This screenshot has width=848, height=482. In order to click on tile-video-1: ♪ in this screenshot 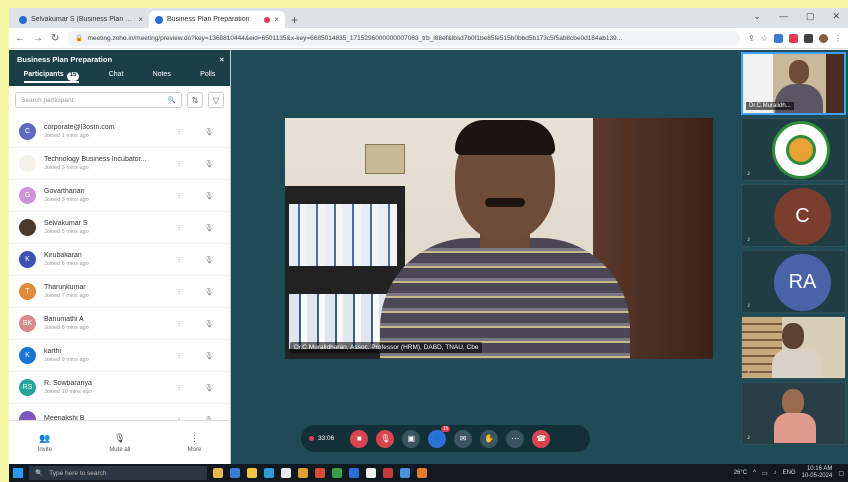, I will do `click(793, 347)`.